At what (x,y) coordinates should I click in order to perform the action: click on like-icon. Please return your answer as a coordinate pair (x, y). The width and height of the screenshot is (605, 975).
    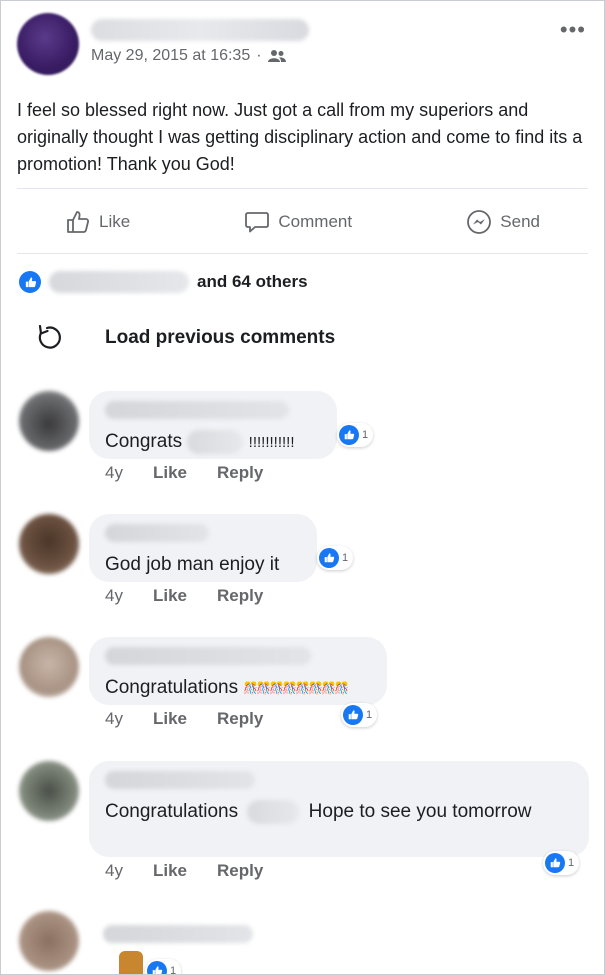
    Looking at the image, I should click on (78, 222).